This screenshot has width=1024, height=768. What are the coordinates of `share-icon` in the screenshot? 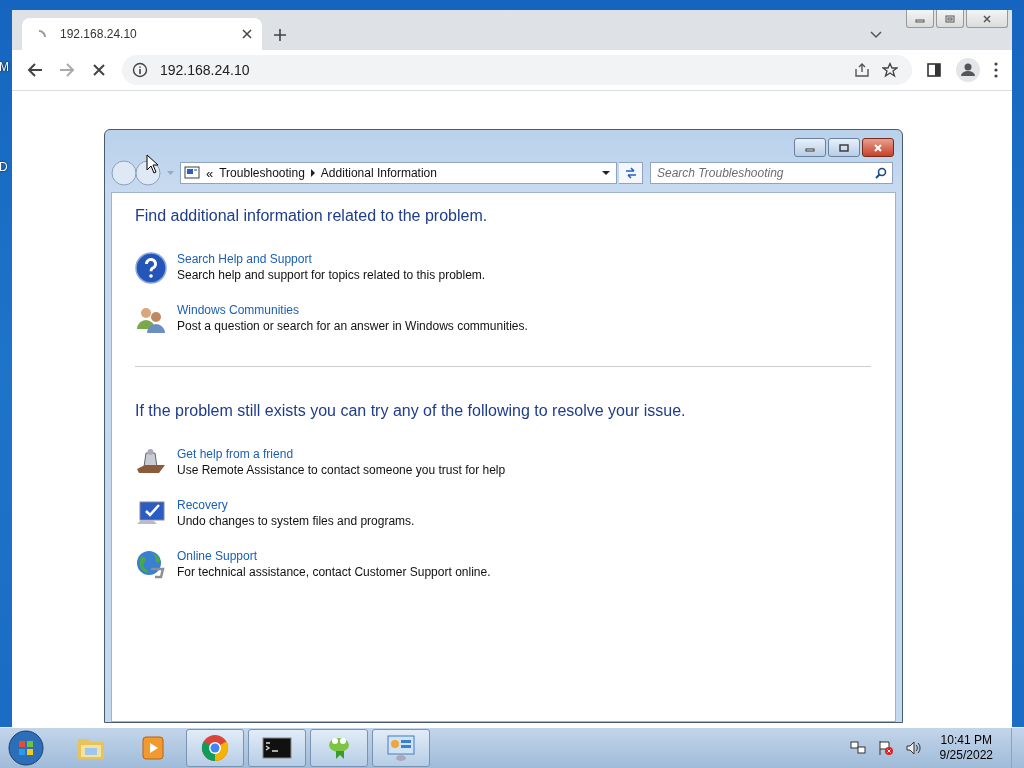 It's located at (862, 70).